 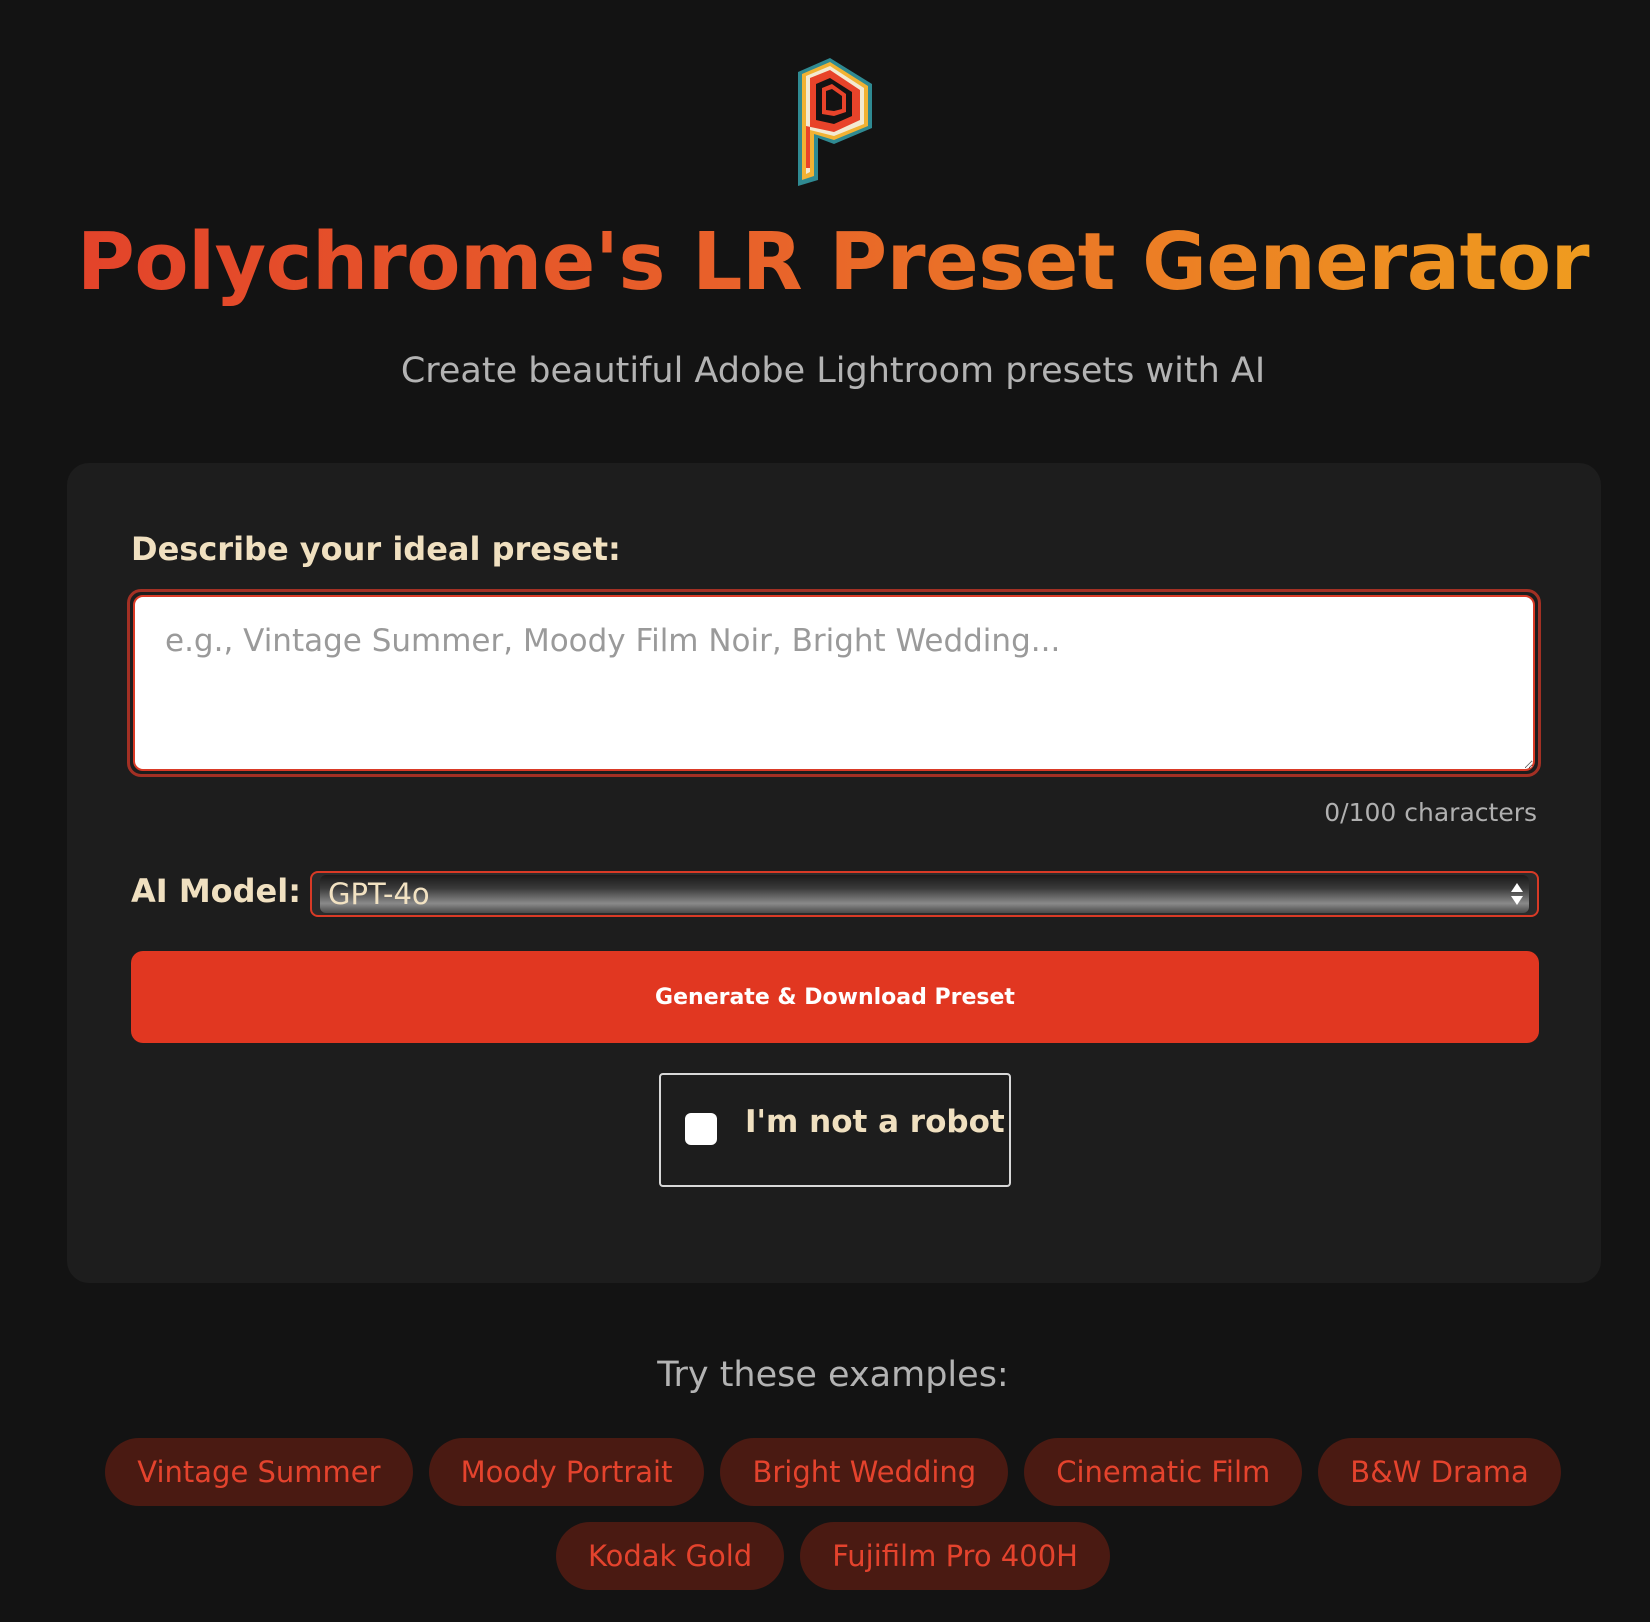 I want to click on description-field-wrapper, so click(x=834, y=683).